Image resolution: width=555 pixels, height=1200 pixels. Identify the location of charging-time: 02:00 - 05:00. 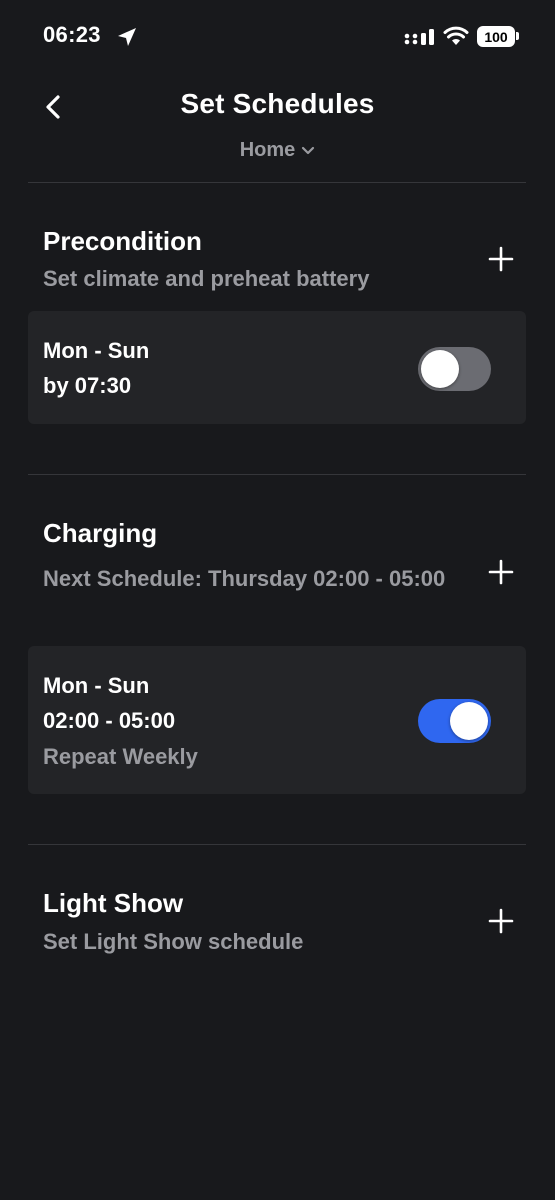
(109, 720).